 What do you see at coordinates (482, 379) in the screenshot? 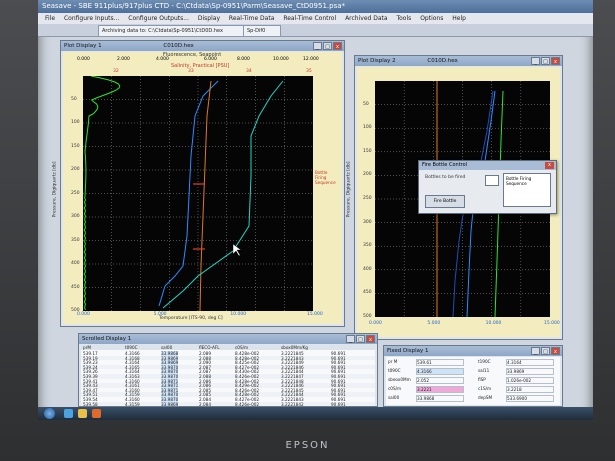
I see `fixed-label: flSP` at bounding box center [482, 379].